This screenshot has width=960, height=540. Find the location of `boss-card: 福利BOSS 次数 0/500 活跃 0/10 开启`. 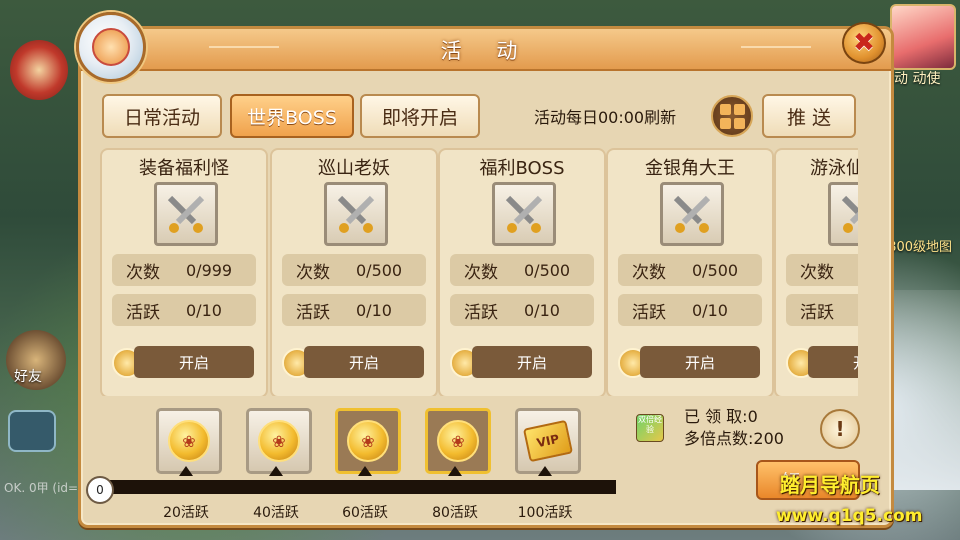

boss-card: 福利BOSS 次数 0/500 活跃 0/10 开启 is located at coordinates (522, 272).